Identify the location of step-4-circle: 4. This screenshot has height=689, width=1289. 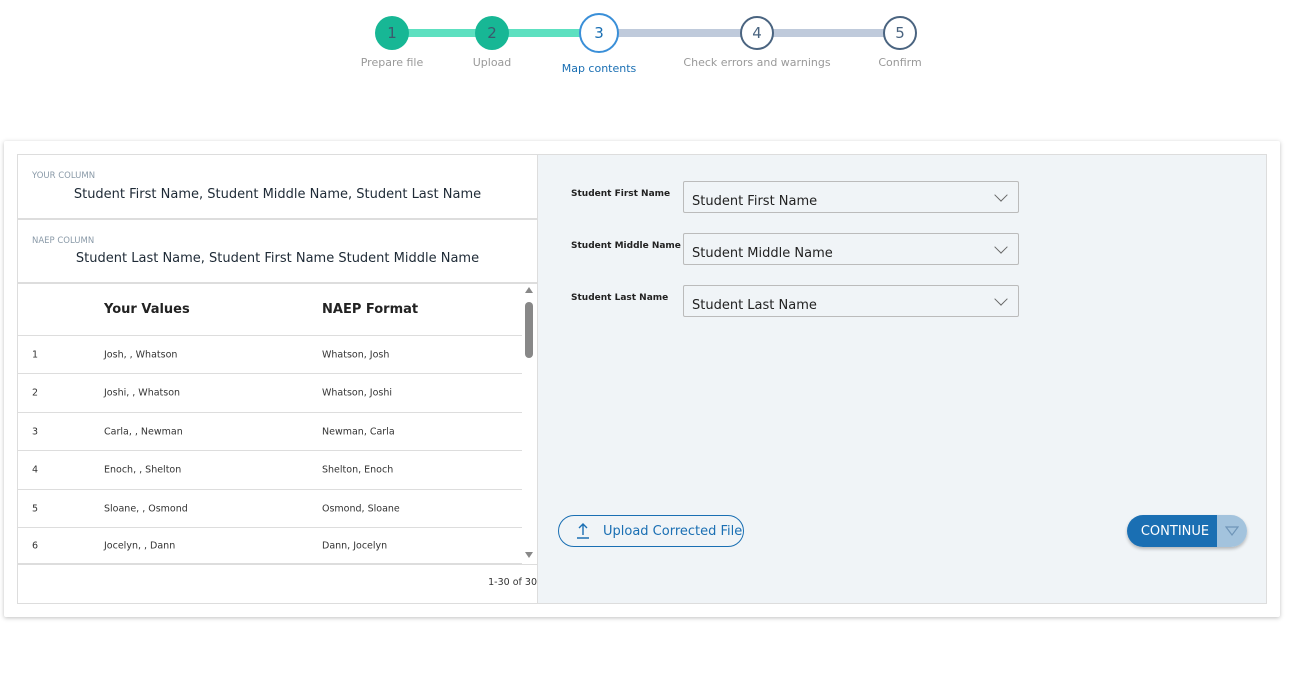
(757, 33).